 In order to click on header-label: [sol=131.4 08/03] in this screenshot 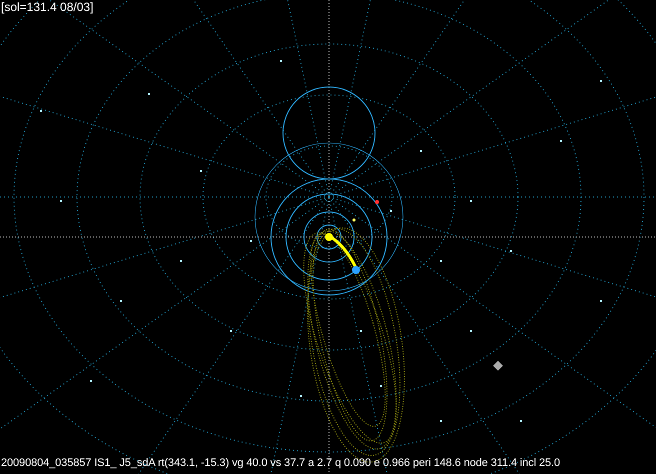, I will do `click(47, 7)`.